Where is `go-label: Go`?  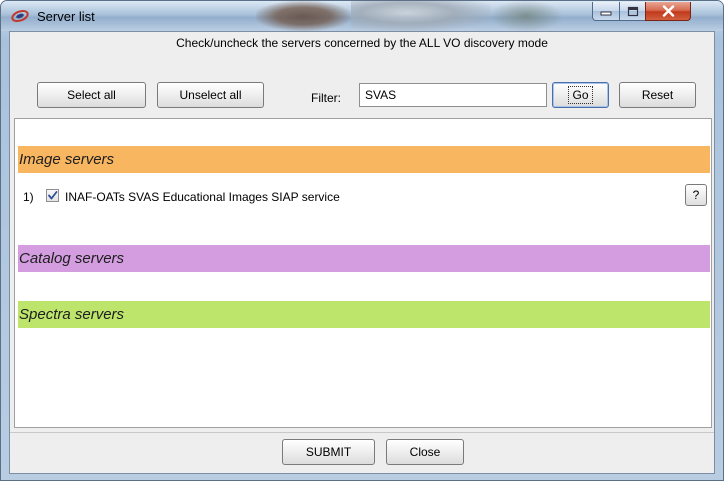
go-label: Go is located at coordinates (580, 95).